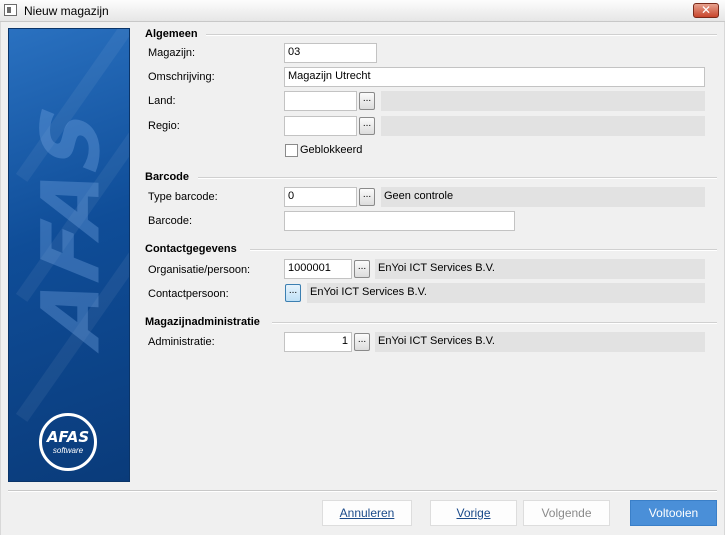 This screenshot has height=535, width=725. I want to click on brand-watermark: AFAS, so click(71, 225).